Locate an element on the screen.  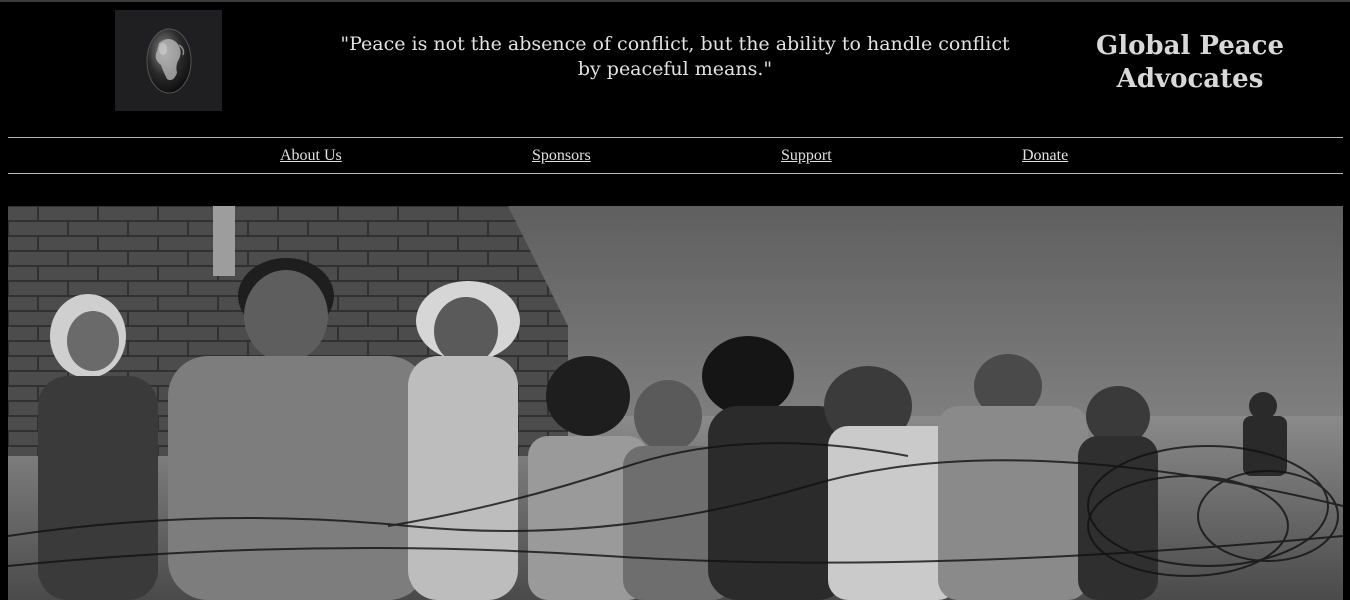
nav-link-about-us: About Us is located at coordinates (311, 156).